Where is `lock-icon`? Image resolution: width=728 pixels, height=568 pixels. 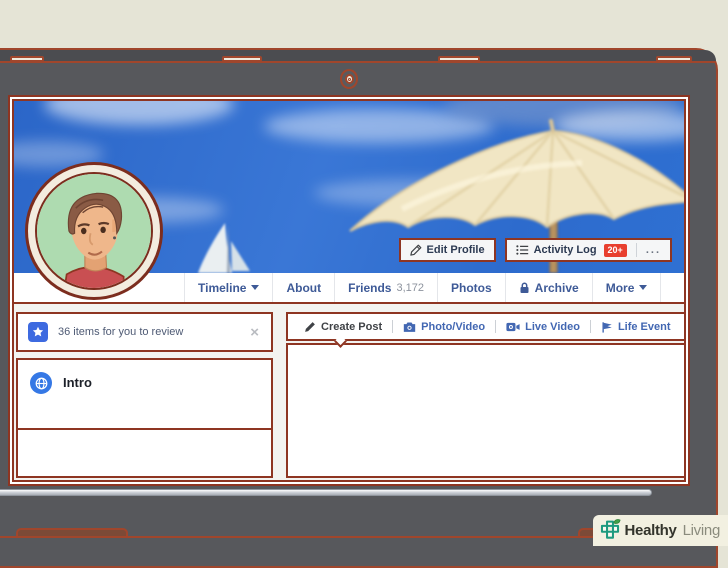 lock-icon is located at coordinates (524, 288).